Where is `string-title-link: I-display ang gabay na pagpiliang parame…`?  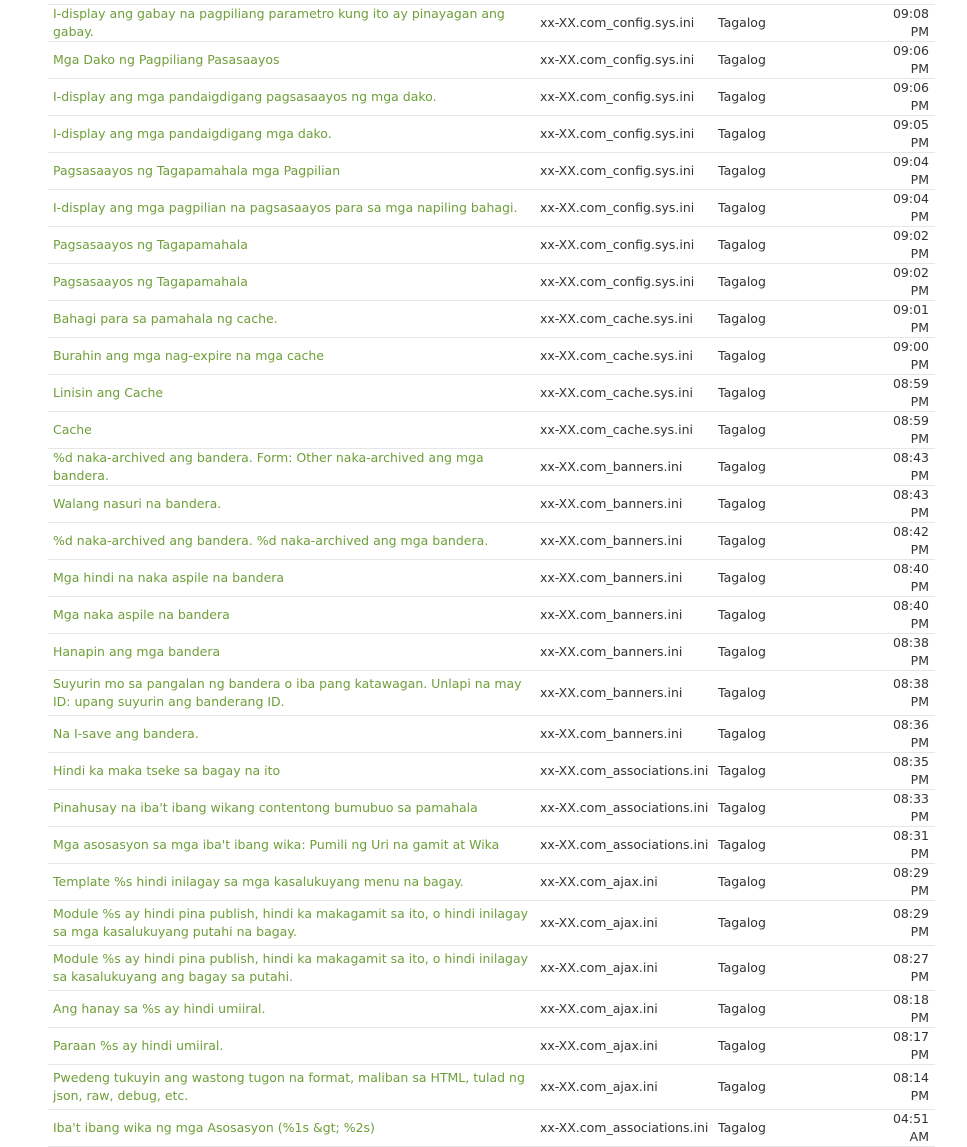 string-title-link: I-display ang gabay na pagpiliang parame… is located at coordinates (291, 23).